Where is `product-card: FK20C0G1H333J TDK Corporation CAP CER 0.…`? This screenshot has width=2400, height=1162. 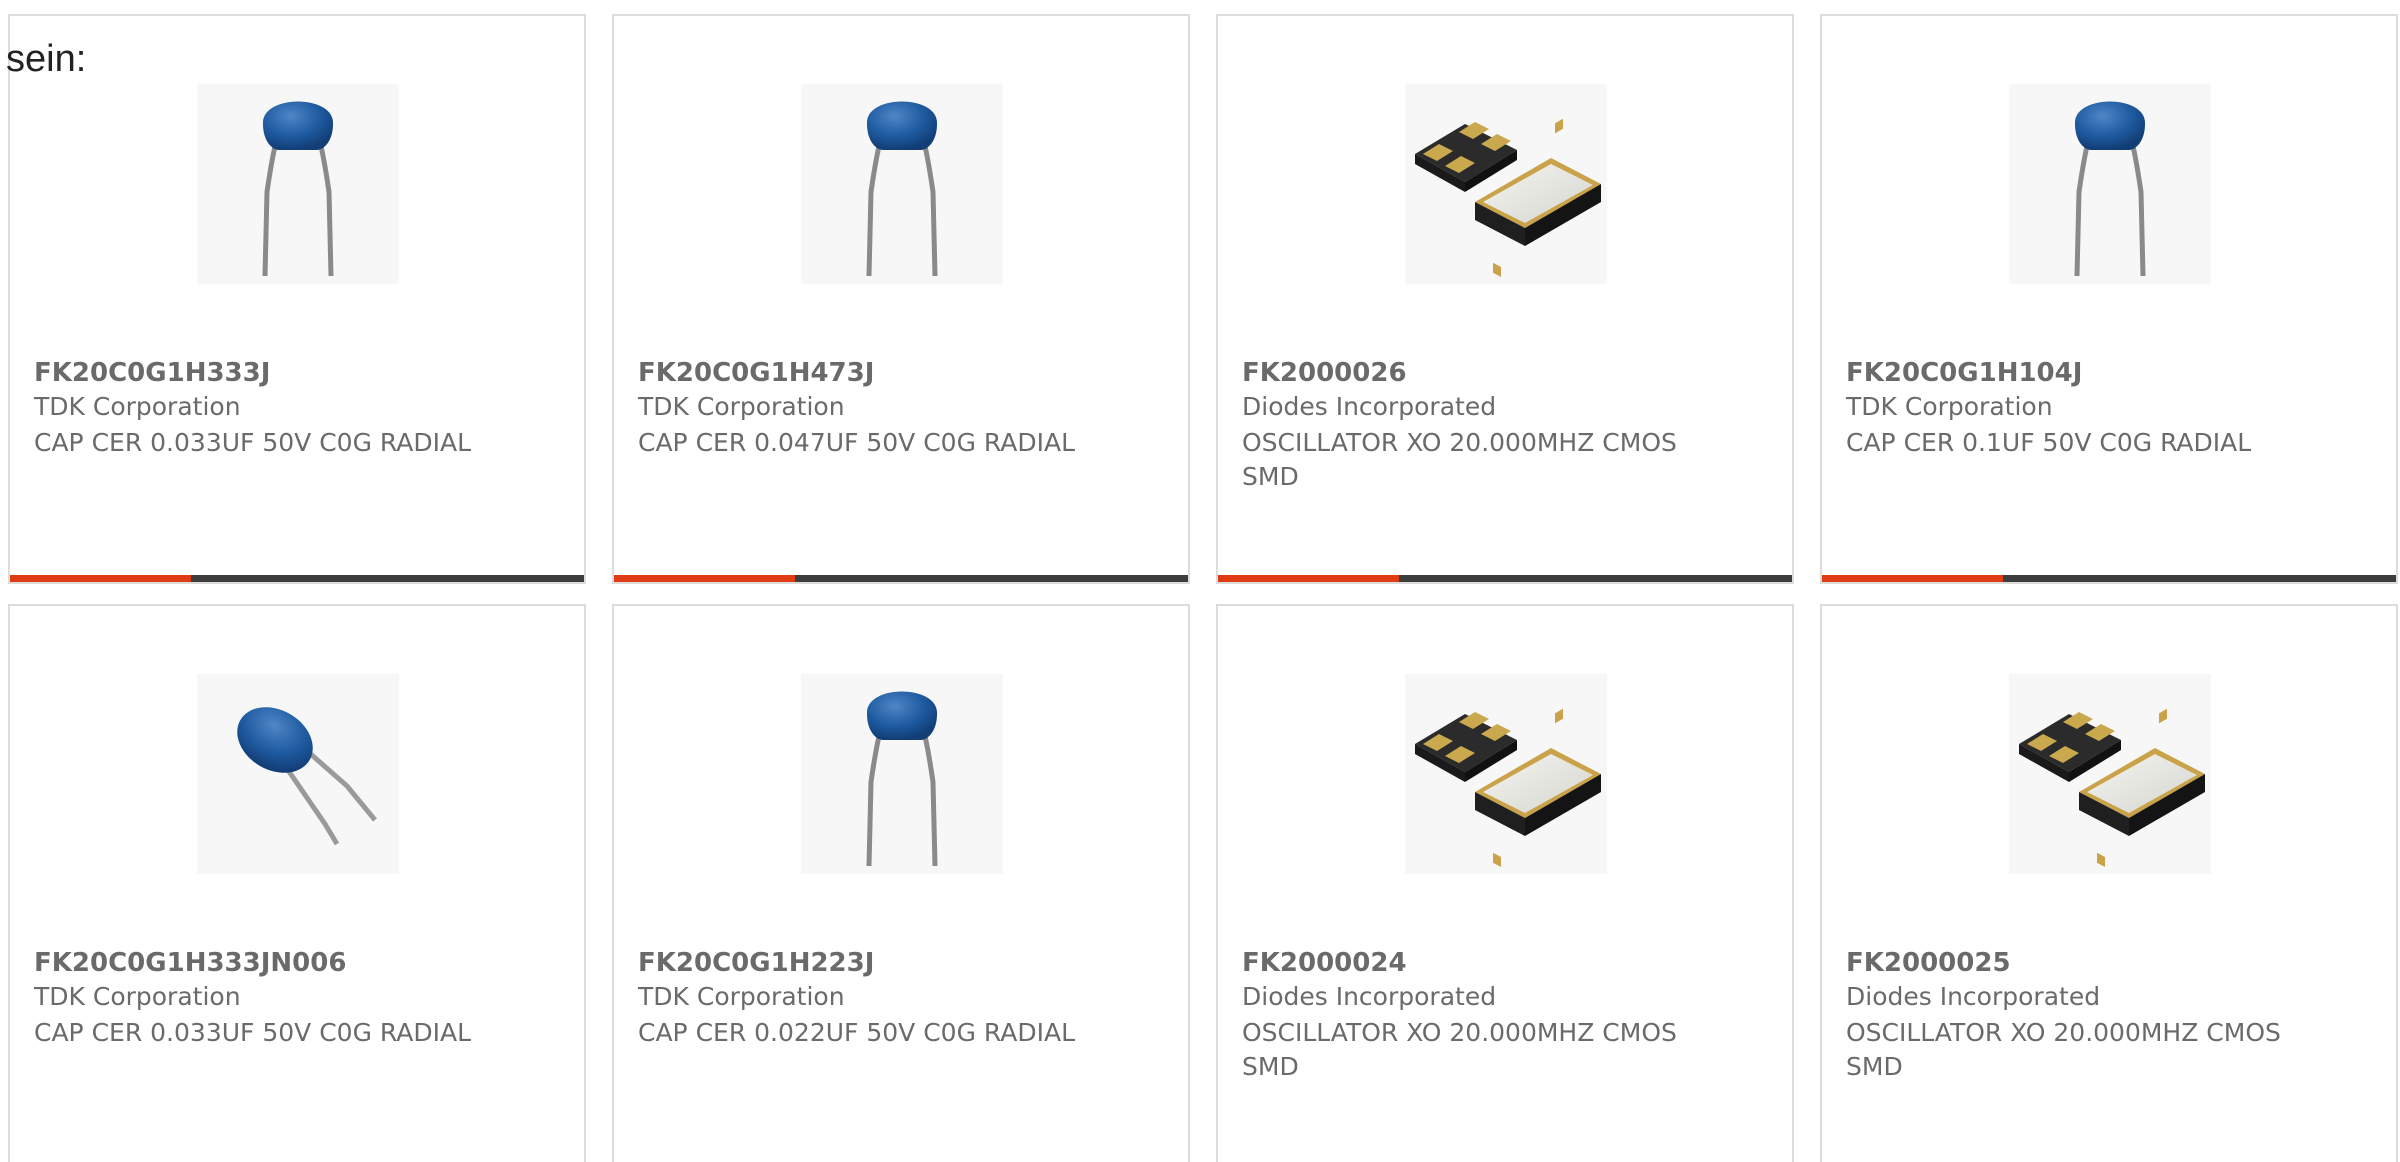
product-card: FK20C0G1H333J TDK Corporation CAP CER 0.… is located at coordinates (297, 299).